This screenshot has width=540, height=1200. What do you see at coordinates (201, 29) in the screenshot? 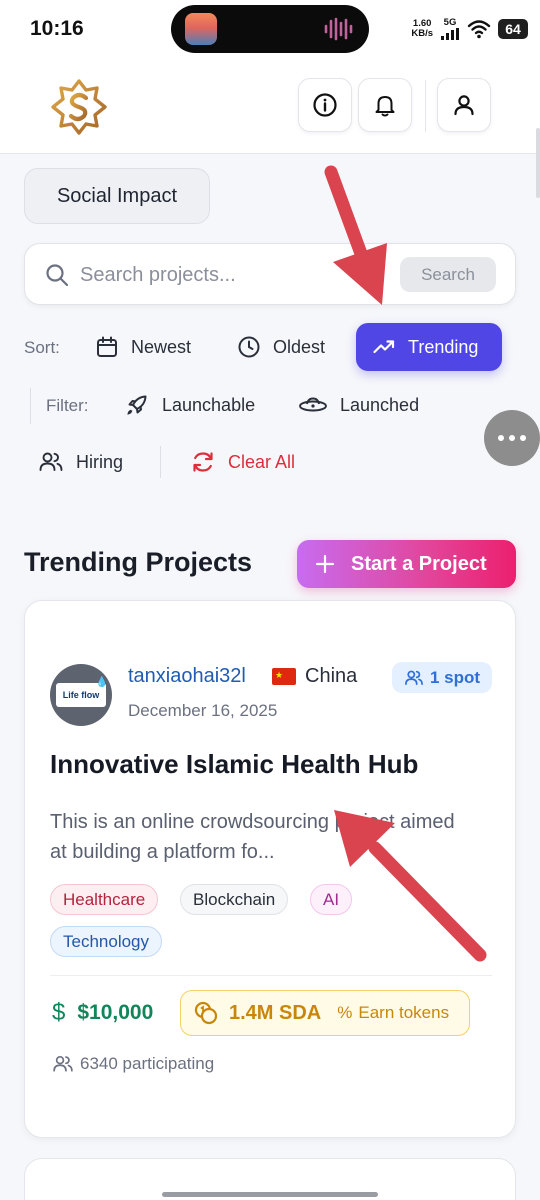
I see `media-thumbnail` at bounding box center [201, 29].